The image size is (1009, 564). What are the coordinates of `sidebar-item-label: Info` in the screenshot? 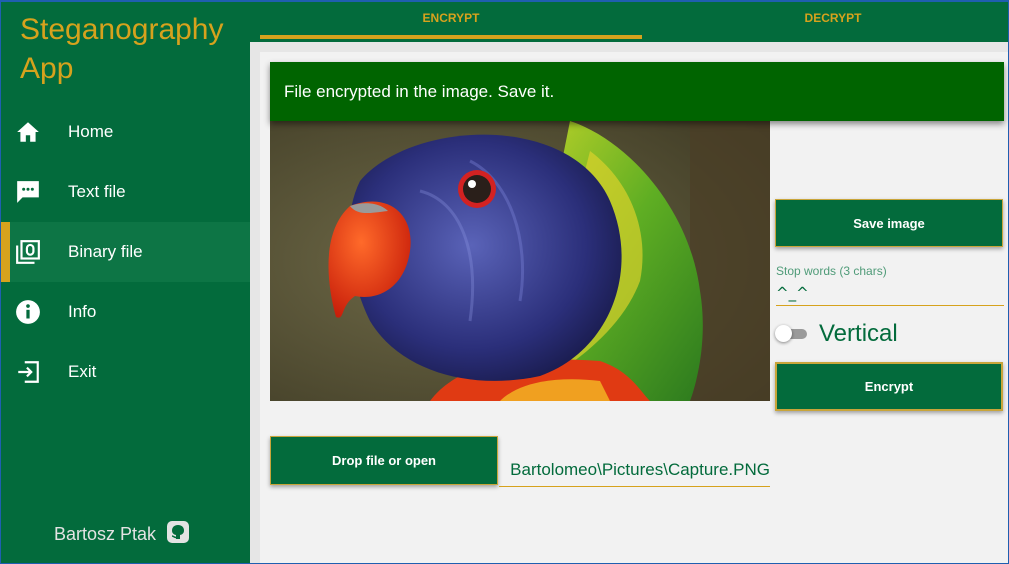 It's located at (82, 311).